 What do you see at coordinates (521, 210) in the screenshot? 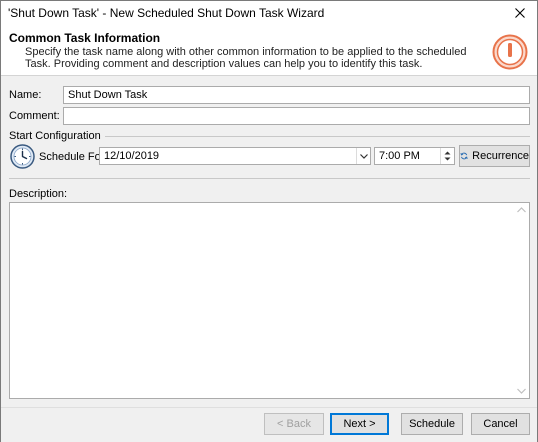
I see `scroll-up-icon` at bounding box center [521, 210].